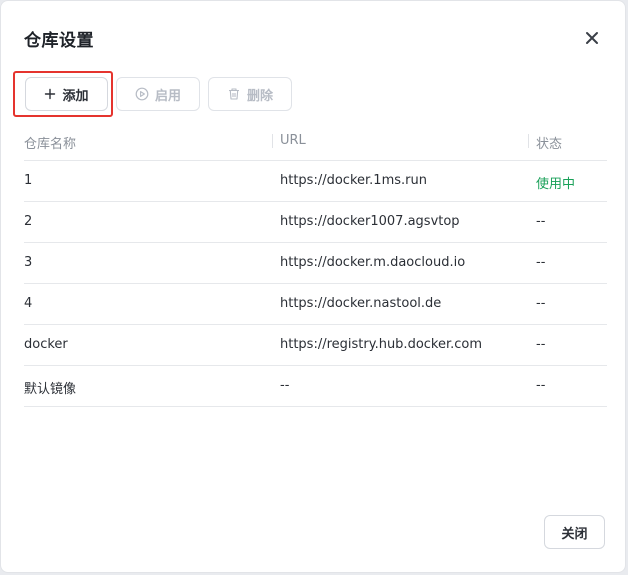 The height and width of the screenshot is (575, 628). What do you see at coordinates (28, 221) in the screenshot?
I see `row-name: 2` at bounding box center [28, 221].